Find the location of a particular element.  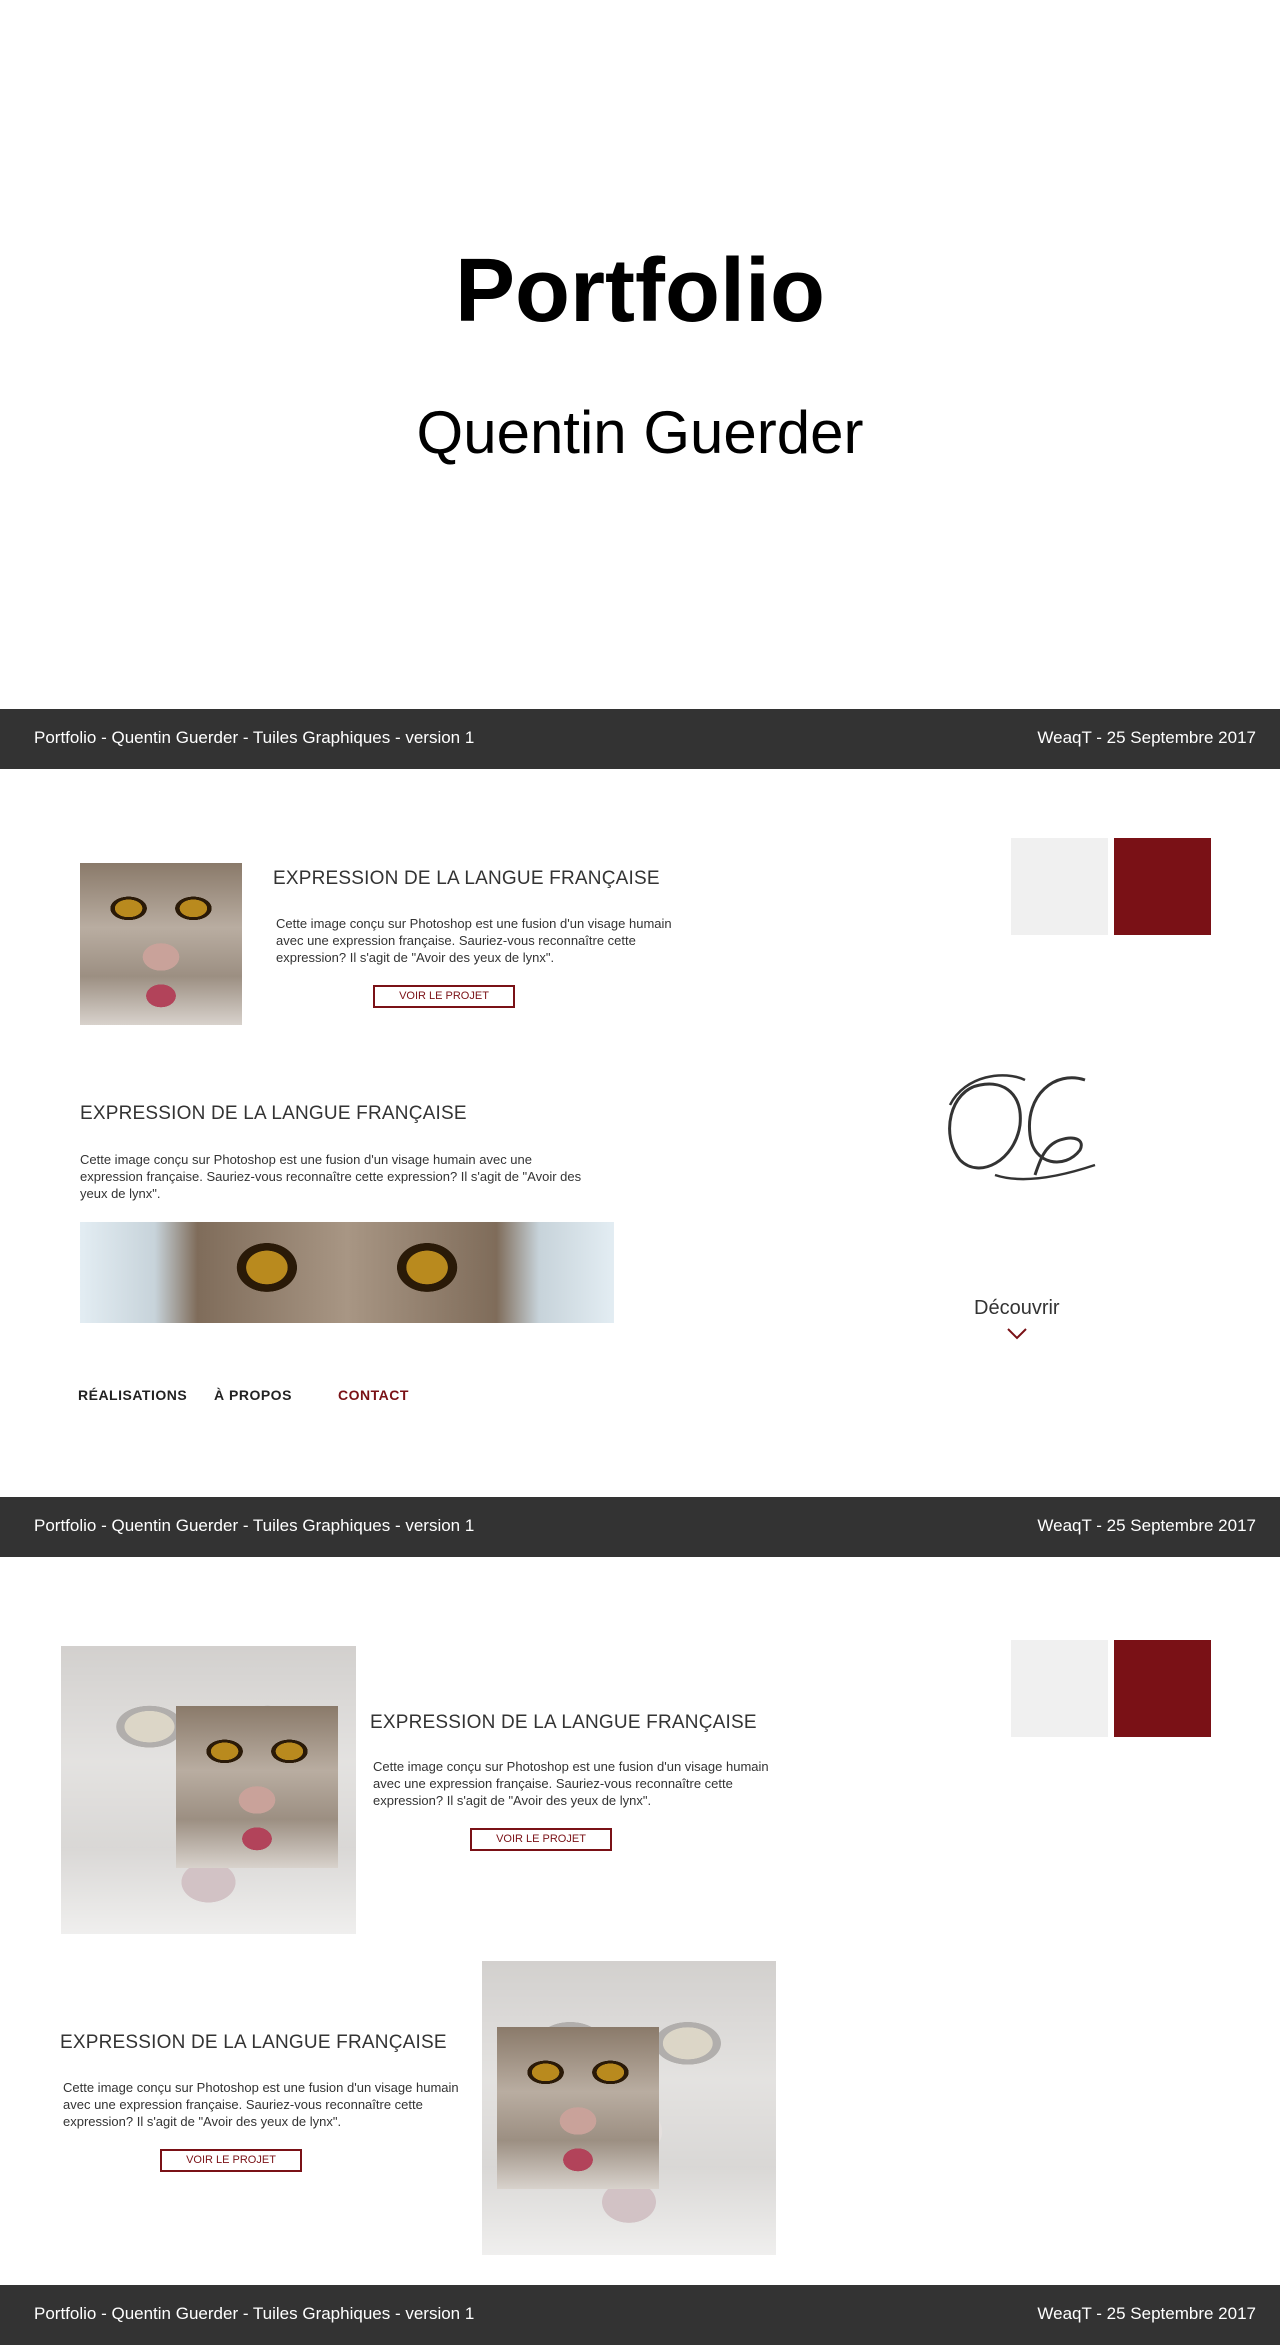

nav-item-a-propos: À PROPOS is located at coordinates (253, 1395).